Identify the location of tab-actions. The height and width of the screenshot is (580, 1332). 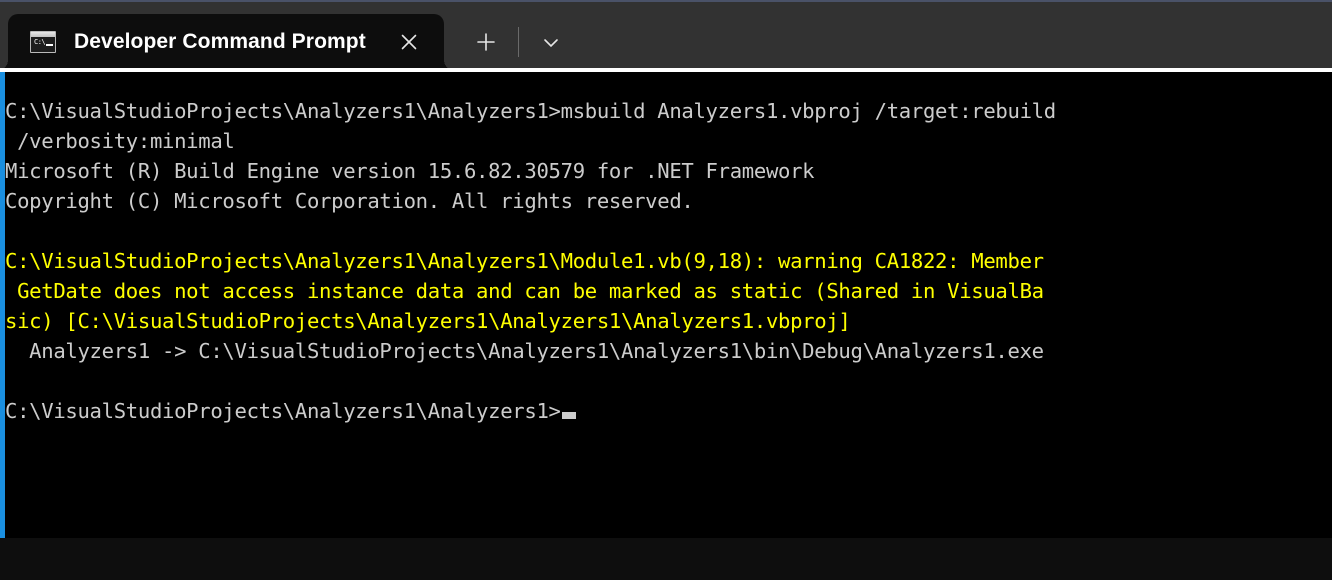
(518, 45).